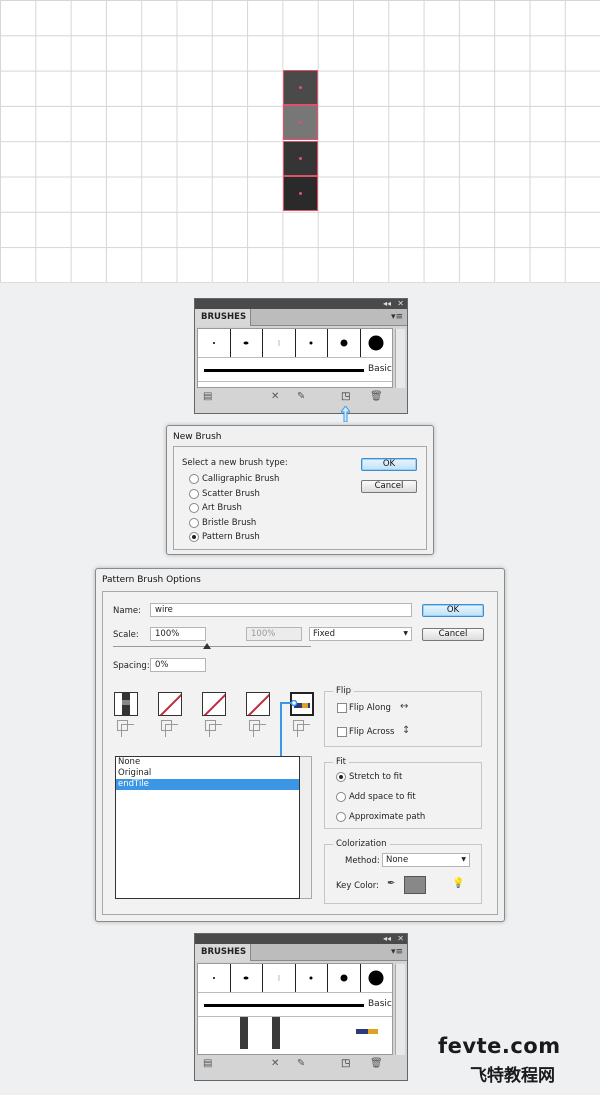  I want to click on tile-list-scrollbar, so click(306, 827).